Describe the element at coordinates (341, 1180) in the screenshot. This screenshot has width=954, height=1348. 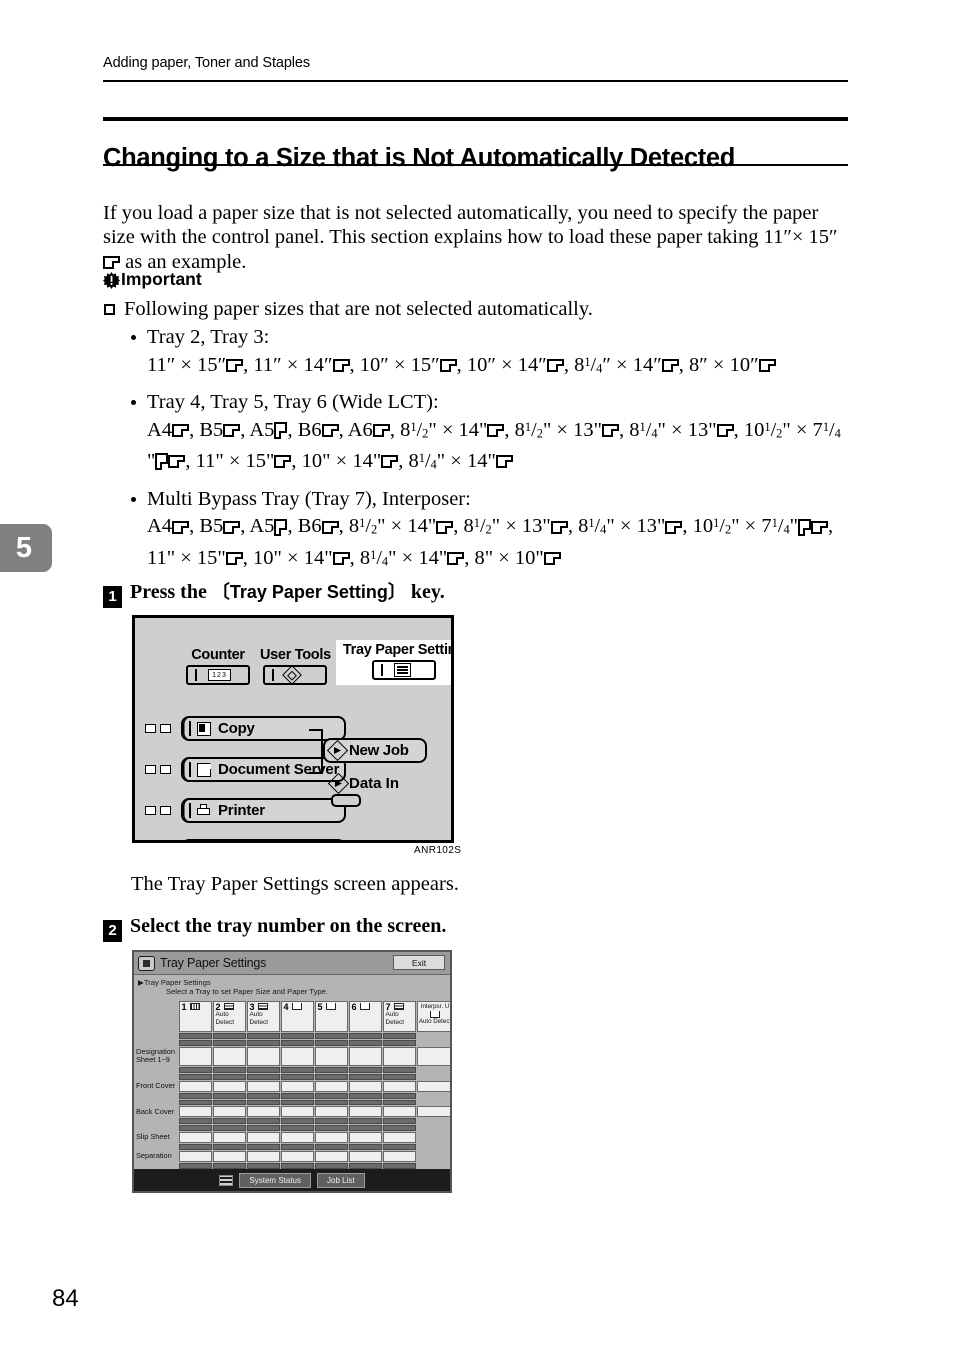
I see `job-list-button: Job List` at that location.